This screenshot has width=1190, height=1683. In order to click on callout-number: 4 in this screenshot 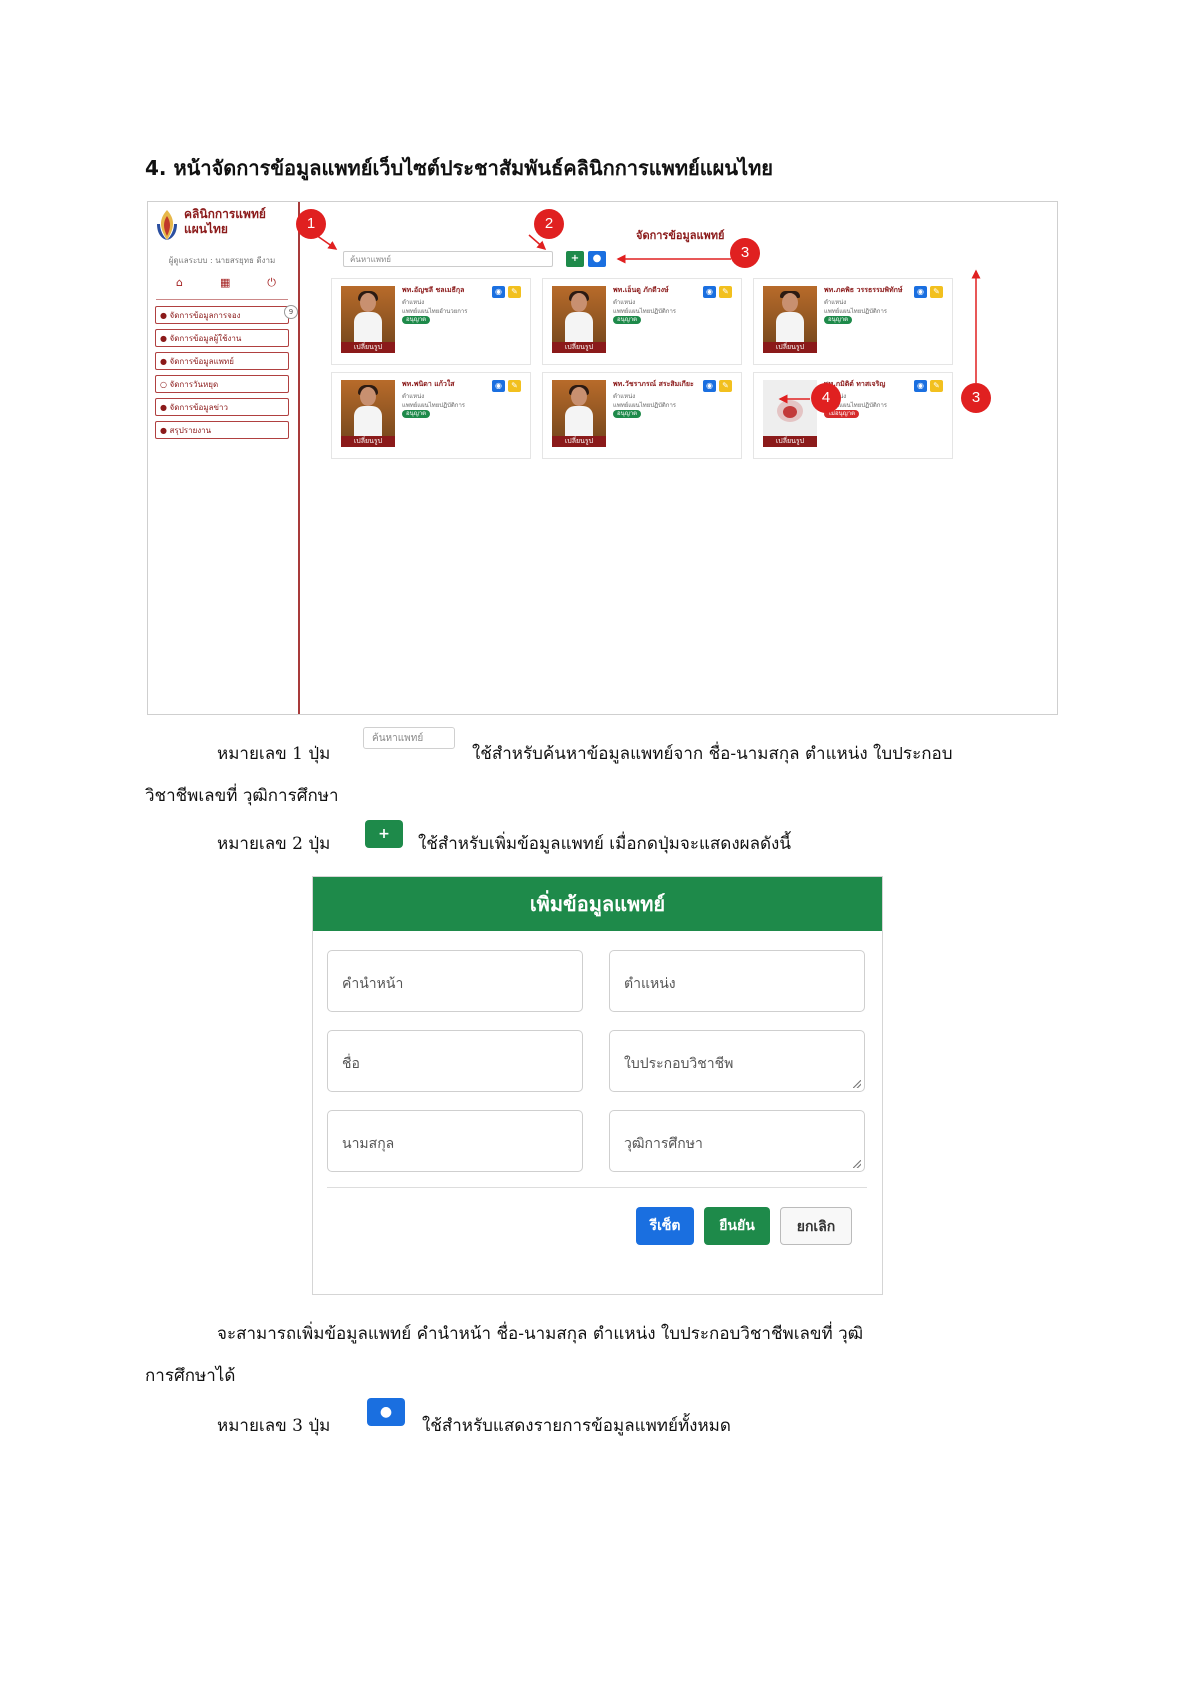, I will do `click(826, 398)`.